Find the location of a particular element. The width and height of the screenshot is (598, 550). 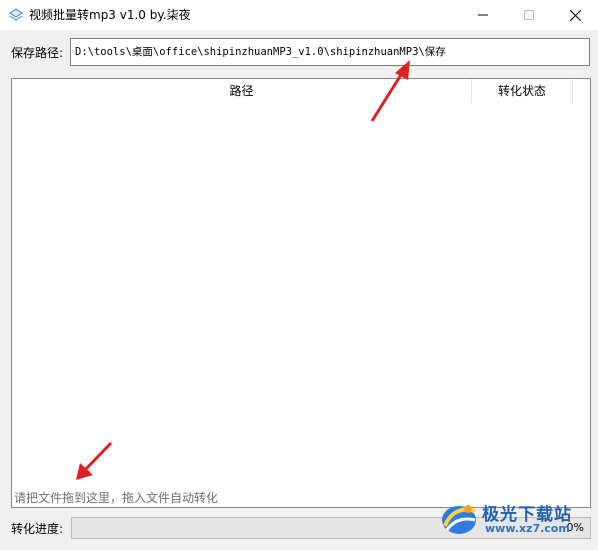

watermark-url: www.xz7.com is located at coordinates (527, 528).